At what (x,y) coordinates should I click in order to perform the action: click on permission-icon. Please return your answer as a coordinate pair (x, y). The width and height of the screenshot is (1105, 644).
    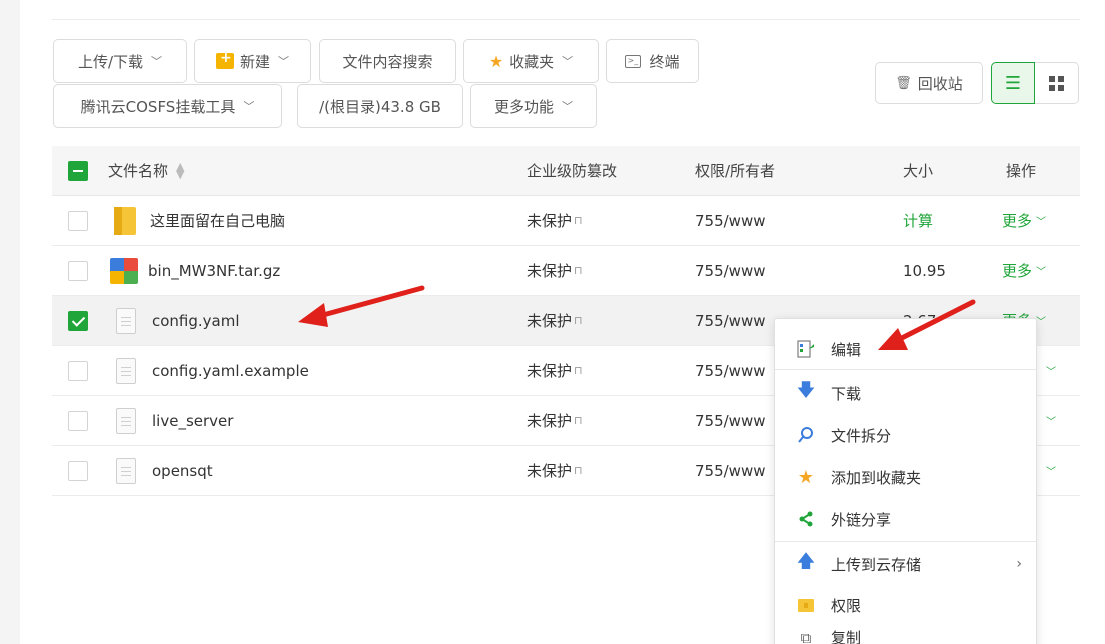
    Looking at the image, I should click on (806, 605).